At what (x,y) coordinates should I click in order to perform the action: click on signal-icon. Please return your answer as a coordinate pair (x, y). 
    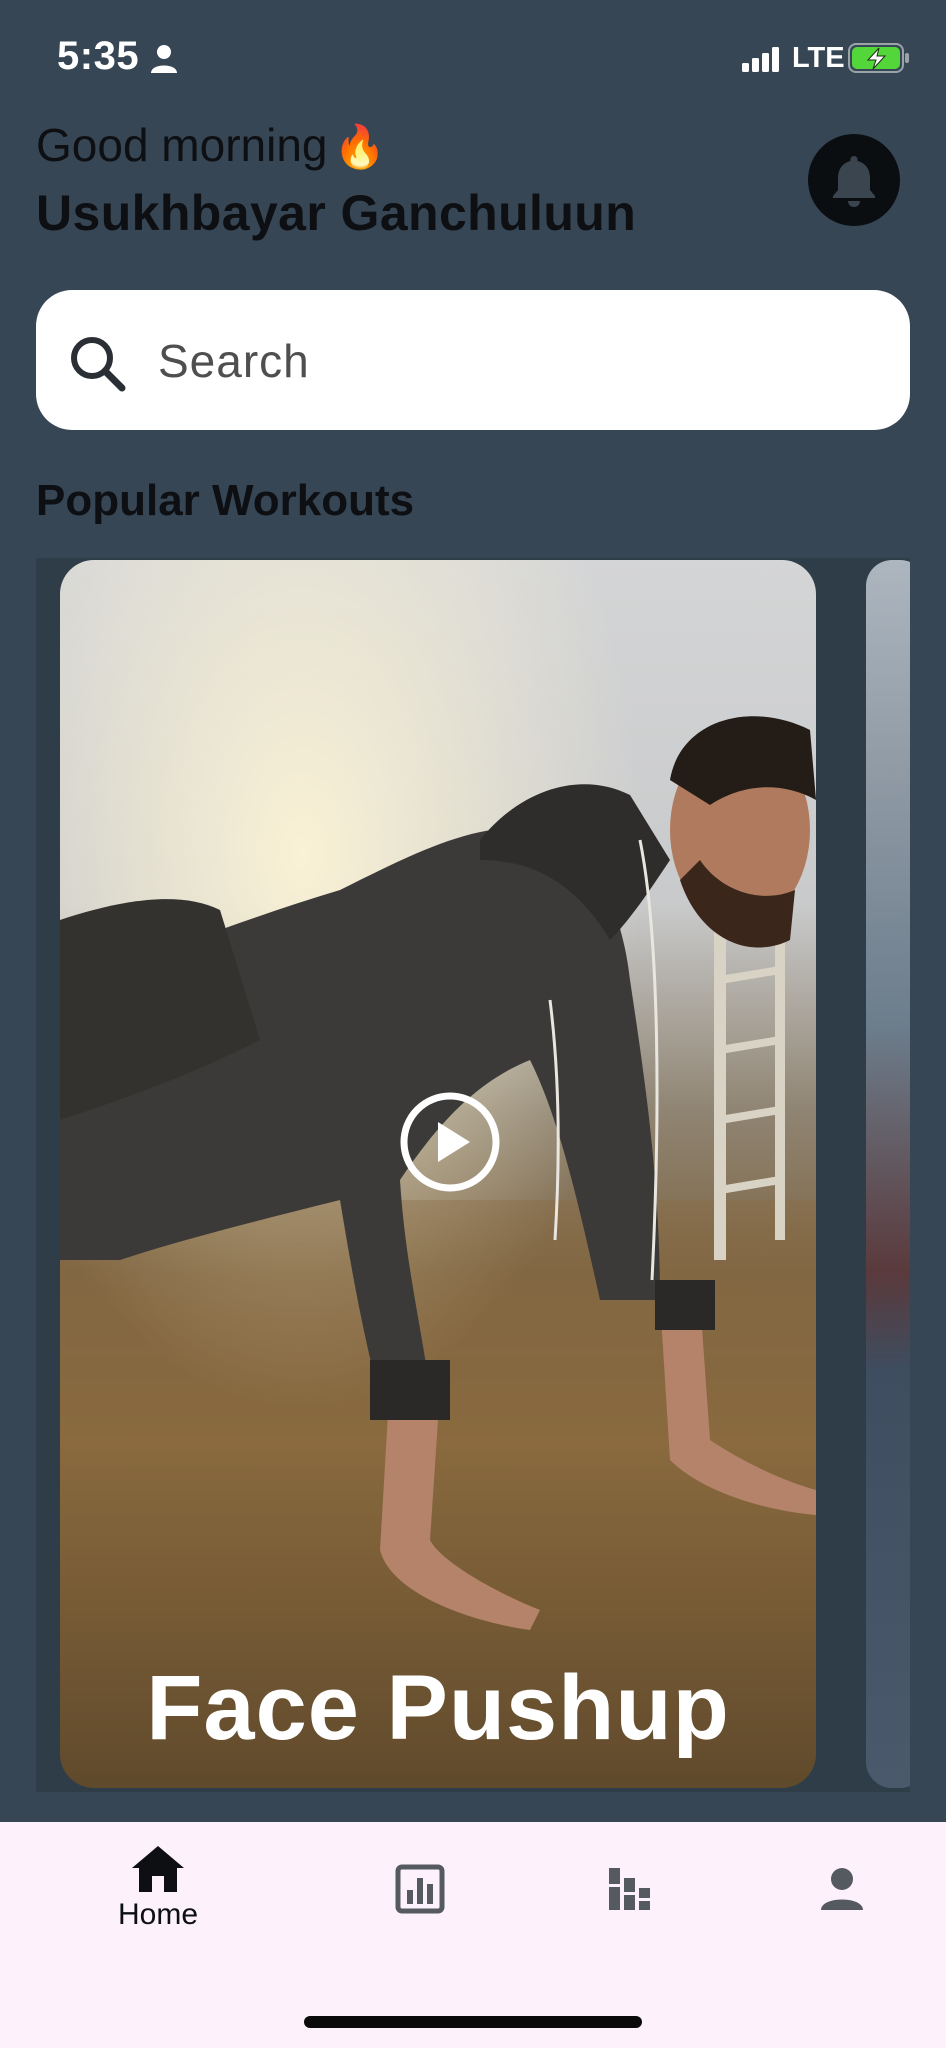
    Looking at the image, I should click on (760, 59).